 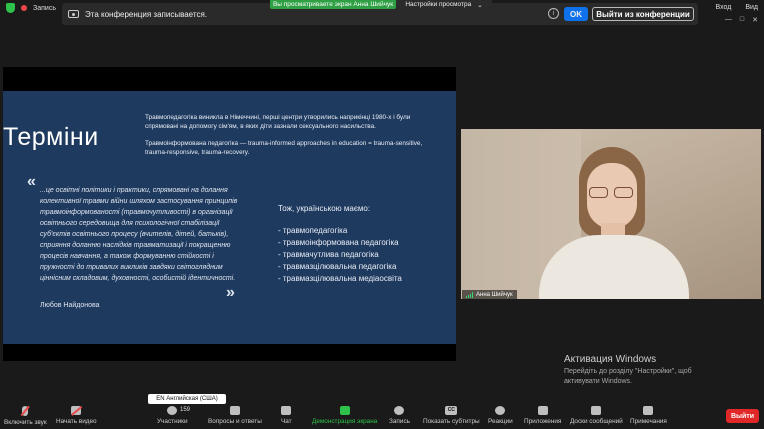 What do you see at coordinates (451, 410) in the screenshot?
I see `cc-icon: CC` at bounding box center [451, 410].